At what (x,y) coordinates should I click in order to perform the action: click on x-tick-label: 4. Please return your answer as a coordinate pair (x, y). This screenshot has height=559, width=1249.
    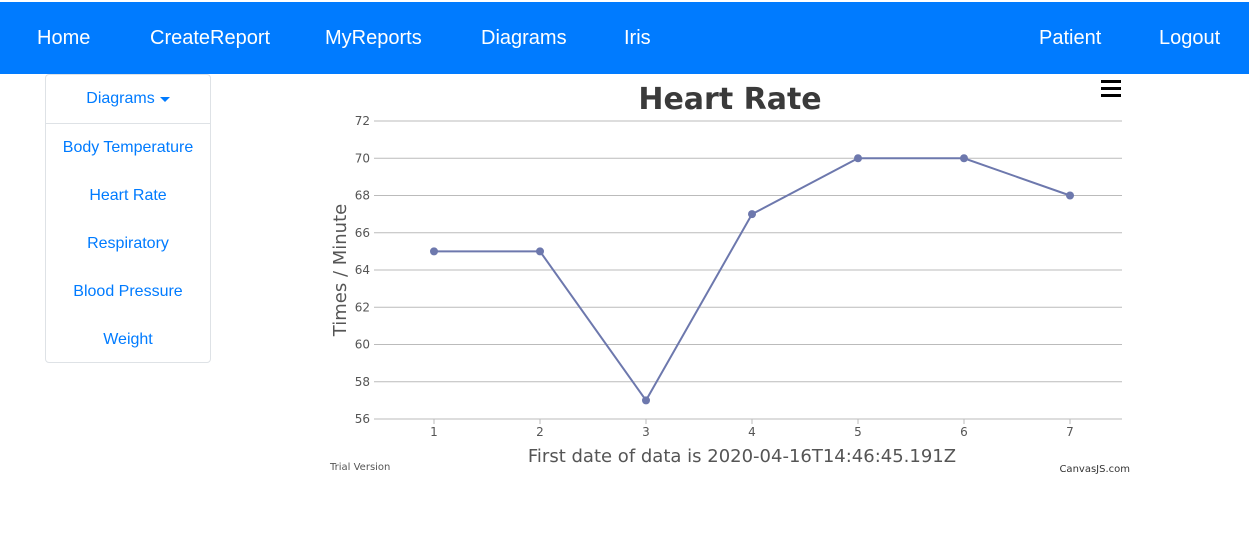
    Looking at the image, I should click on (752, 432).